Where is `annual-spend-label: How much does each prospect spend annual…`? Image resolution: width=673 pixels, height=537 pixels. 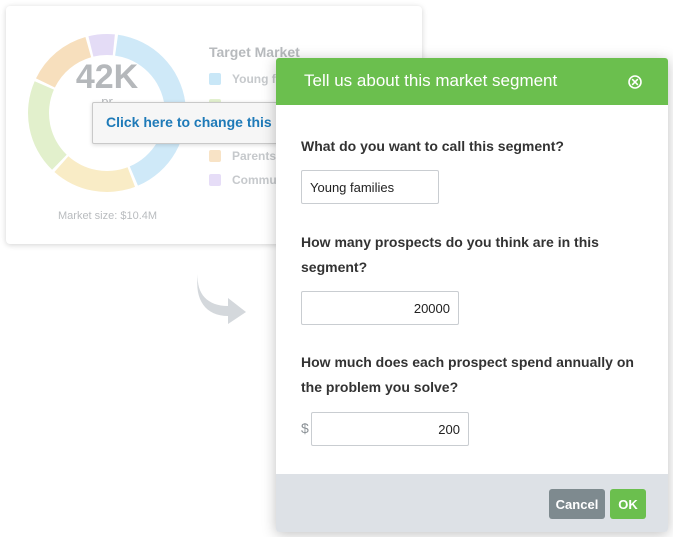 annual-spend-label: How much does each prospect spend annual… is located at coordinates (467, 374).